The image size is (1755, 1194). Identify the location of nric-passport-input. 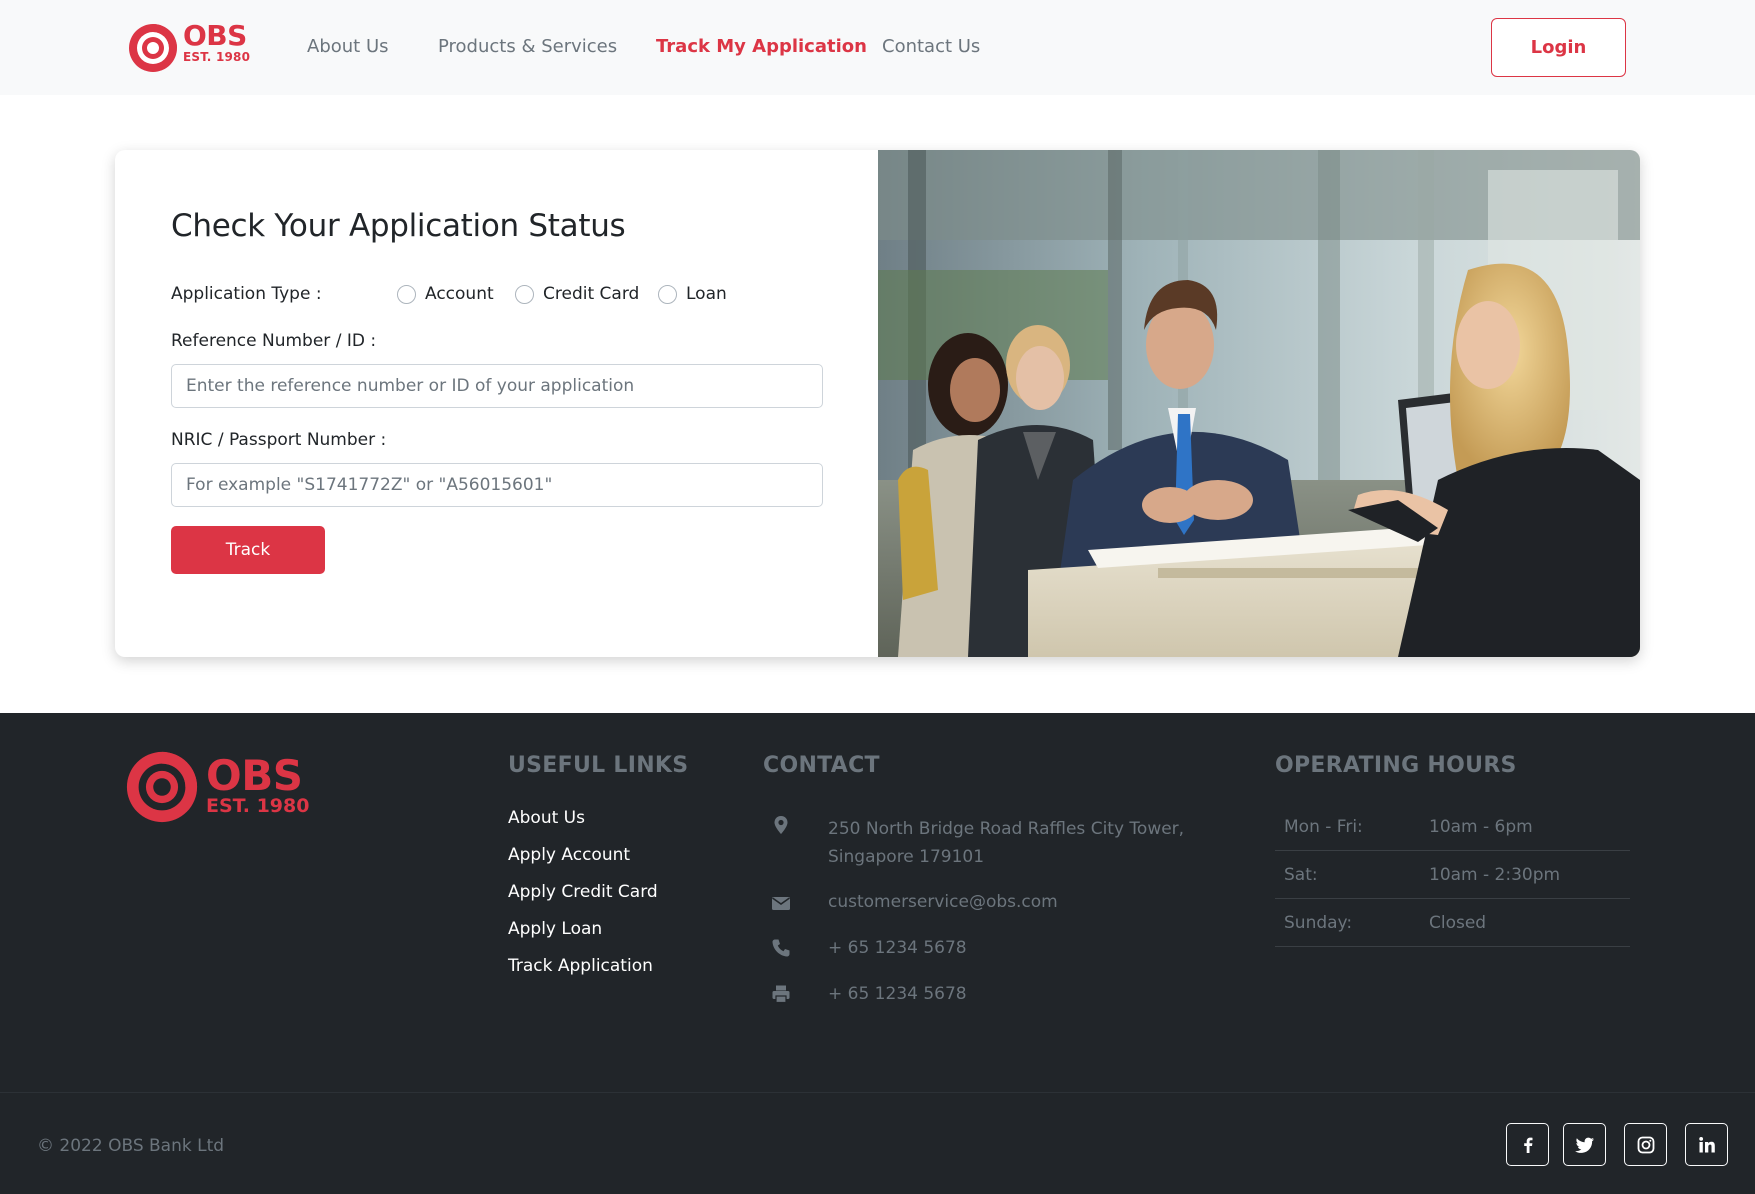
(497, 485).